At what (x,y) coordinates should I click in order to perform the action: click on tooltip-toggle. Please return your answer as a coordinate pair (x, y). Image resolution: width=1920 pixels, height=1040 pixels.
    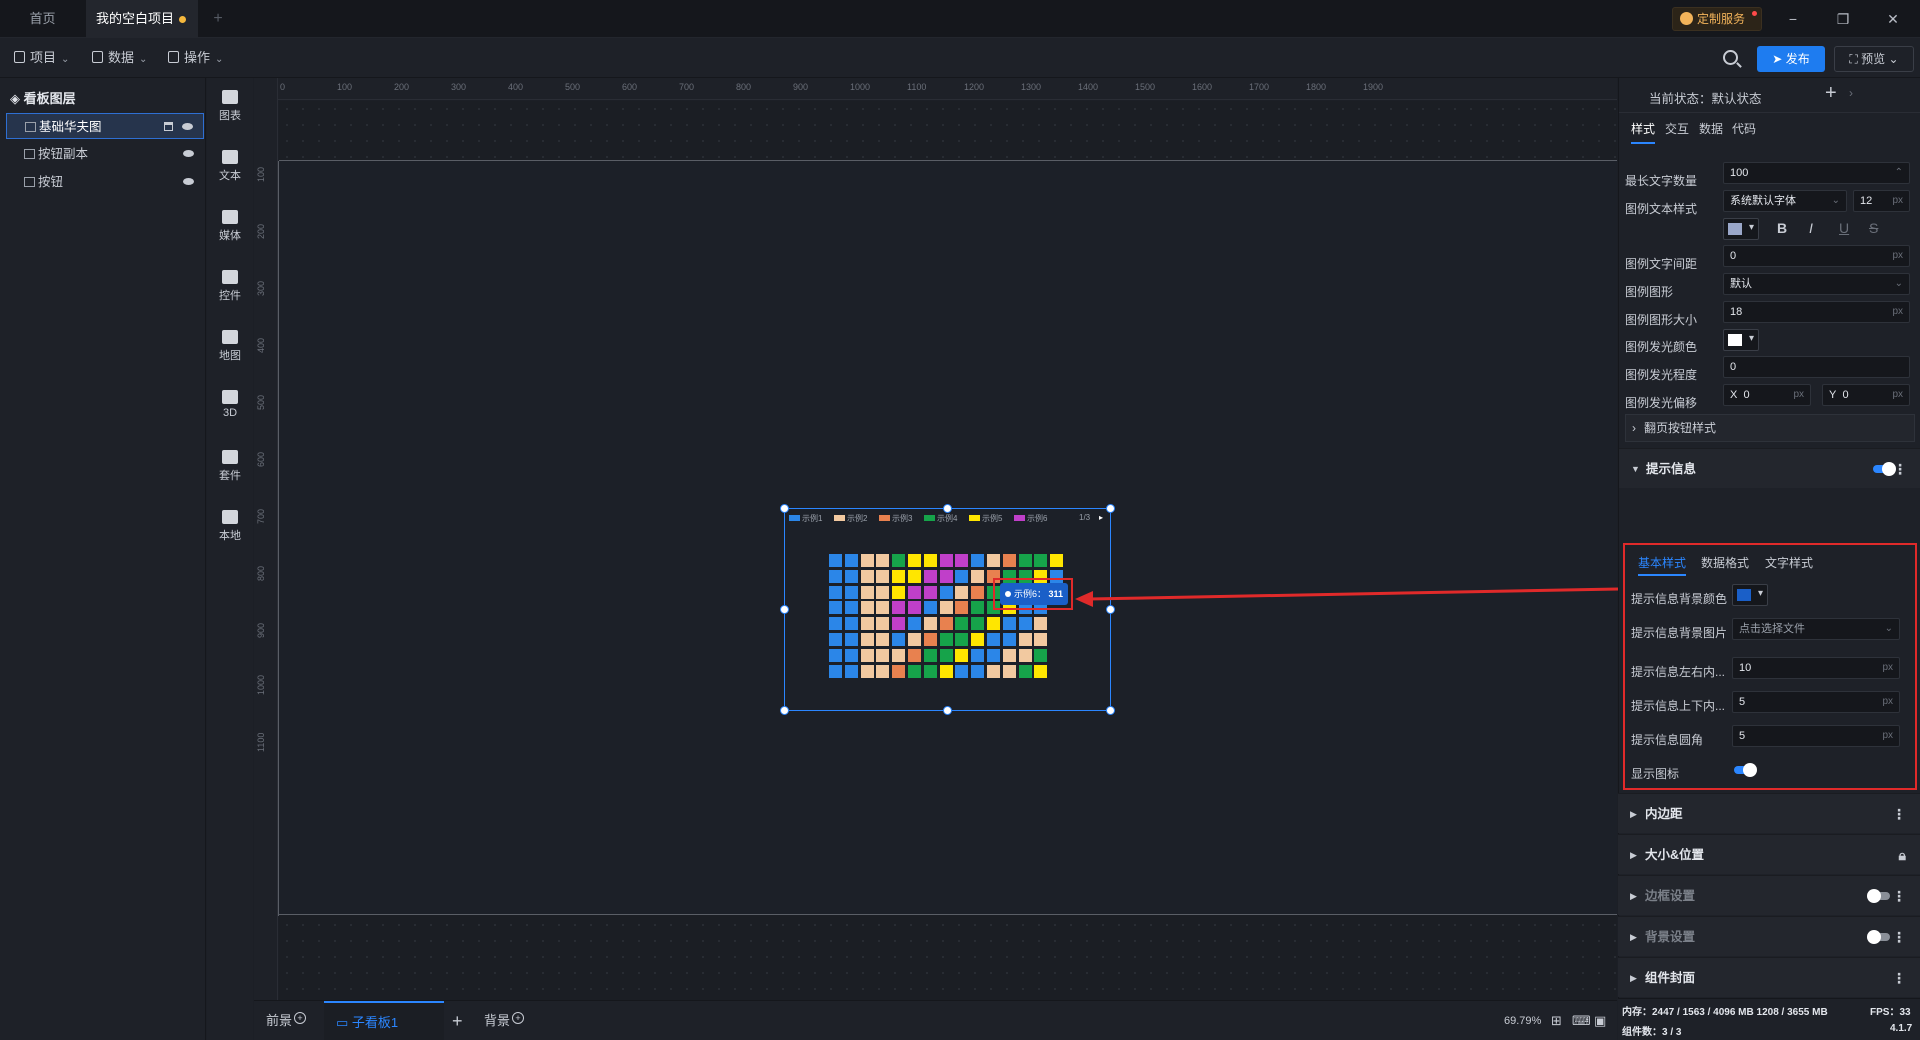
    Looking at the image, I should click on (1884, 469).